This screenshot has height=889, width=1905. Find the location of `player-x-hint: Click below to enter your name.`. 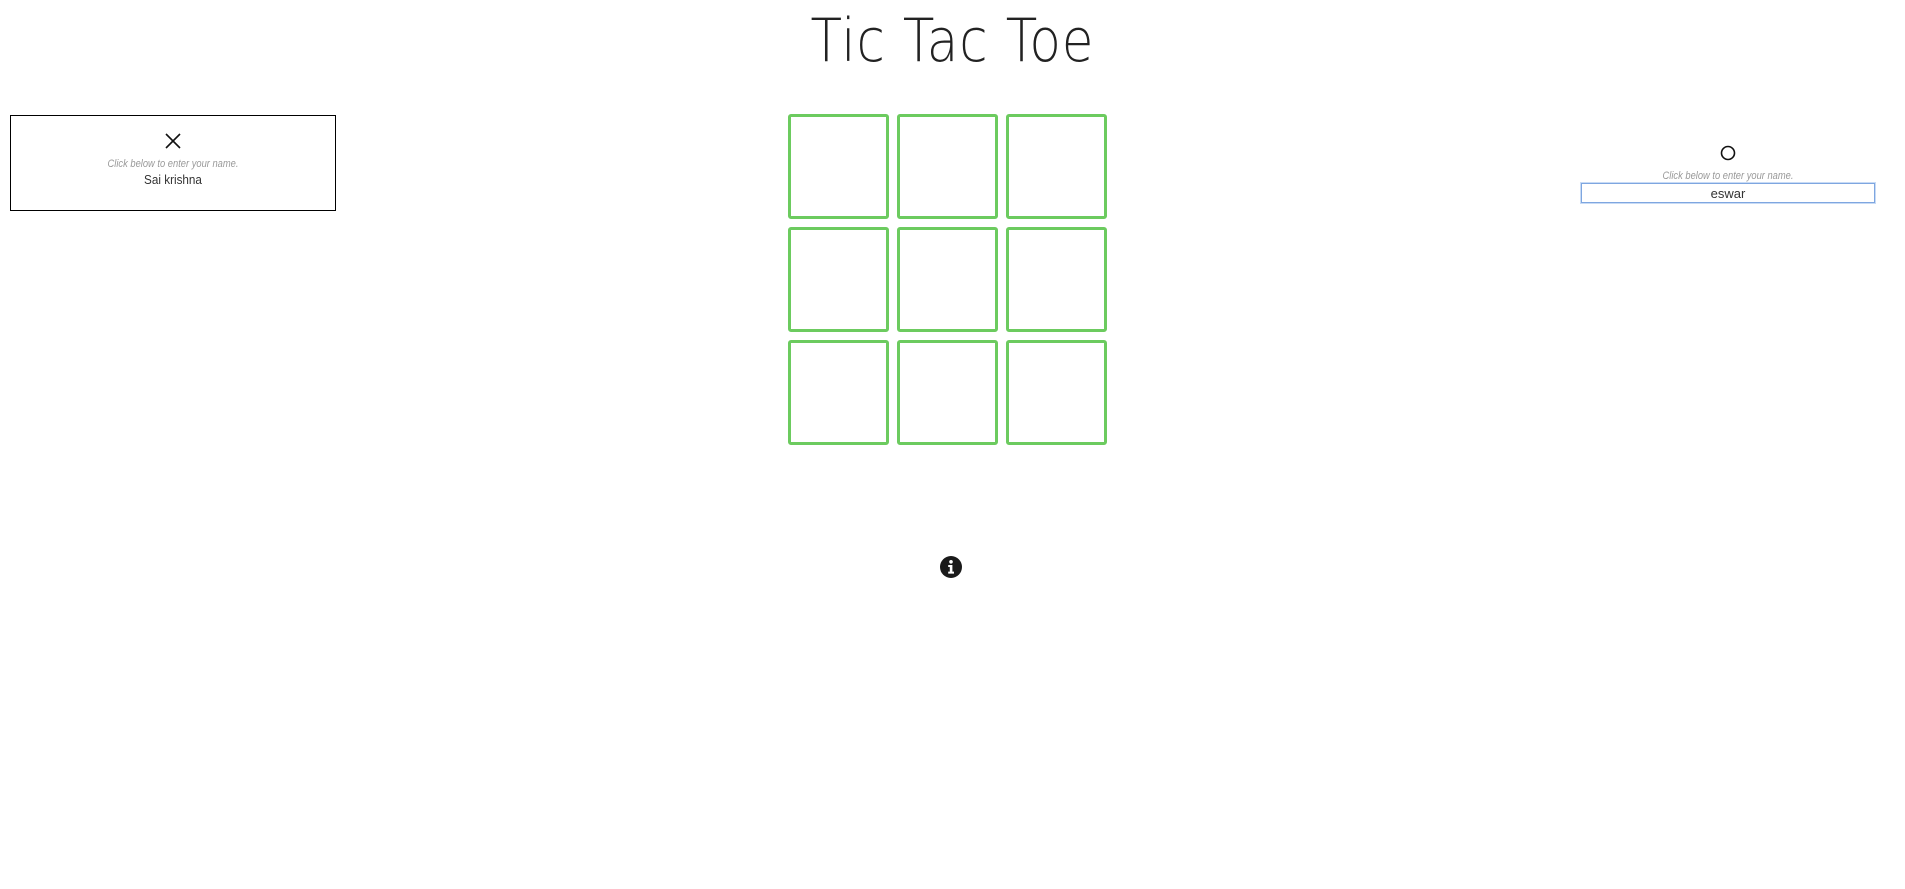

player-x-hint: Click below to enter your name. is located at coordinates (173, 164).